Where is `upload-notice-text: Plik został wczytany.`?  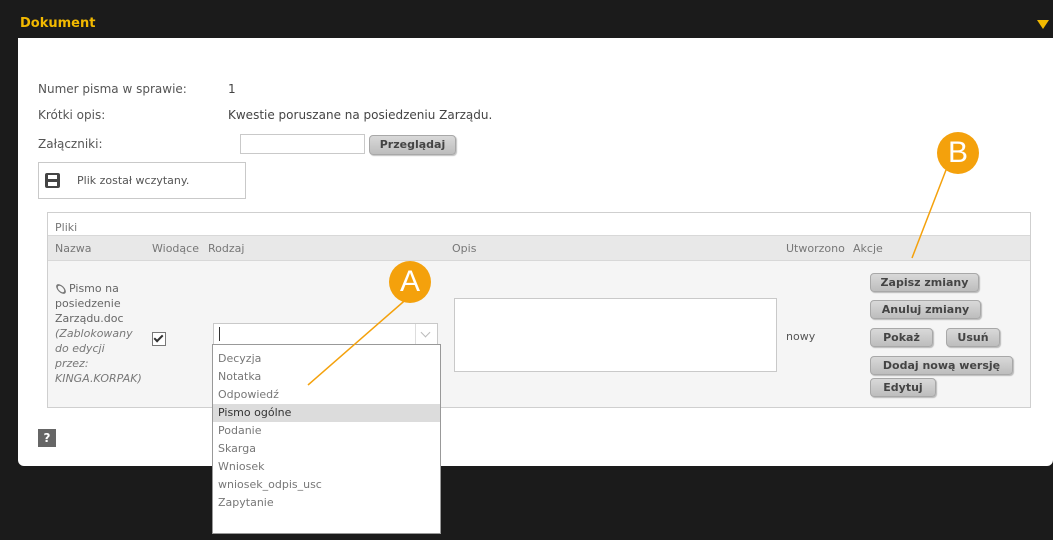
upload-notice-text: Plik został wczytany. is located at coordinates (133, 180).